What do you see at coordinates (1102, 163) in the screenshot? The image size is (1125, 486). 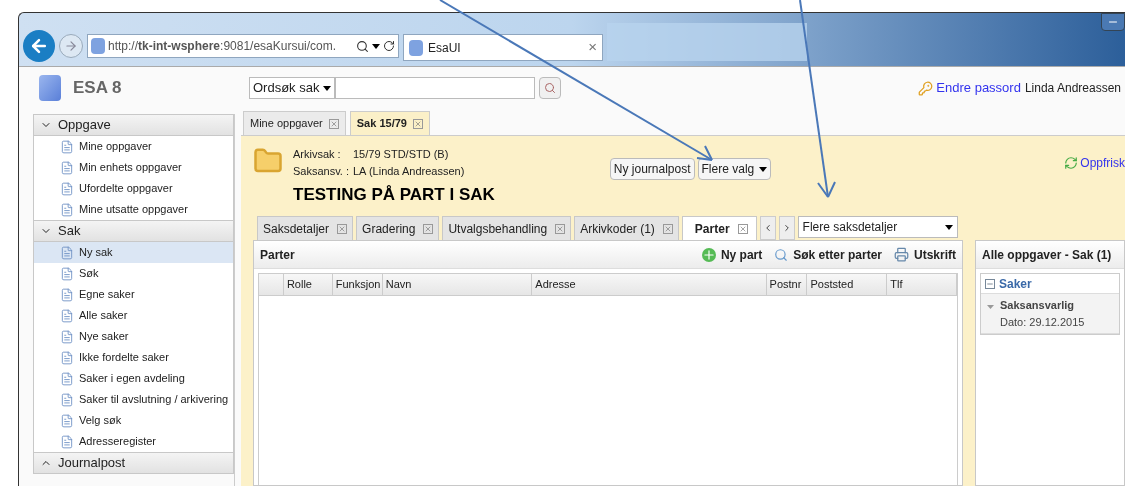 I see `refresh-link: Oppfrisk` at bounding box center [1102, 163].